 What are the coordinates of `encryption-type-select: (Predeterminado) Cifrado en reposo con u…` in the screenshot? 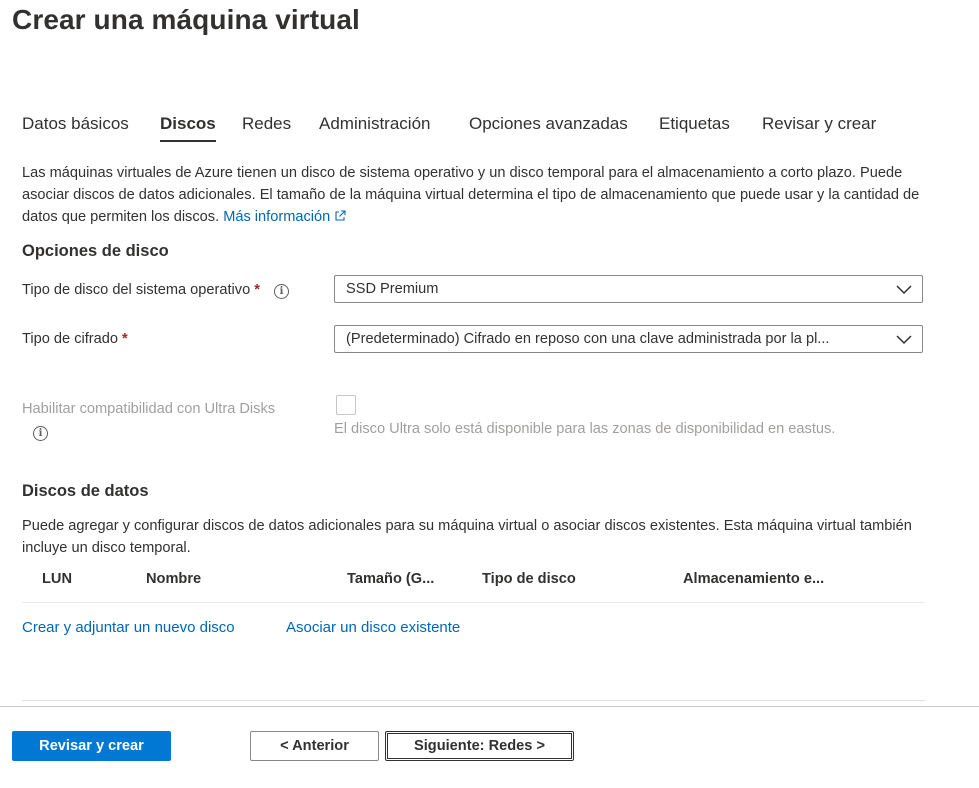 It's located at (628, 339).